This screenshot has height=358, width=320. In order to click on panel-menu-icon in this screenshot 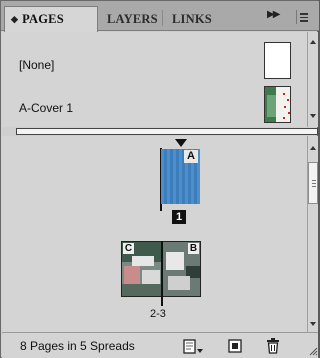, I will do `click(303, 17)`.